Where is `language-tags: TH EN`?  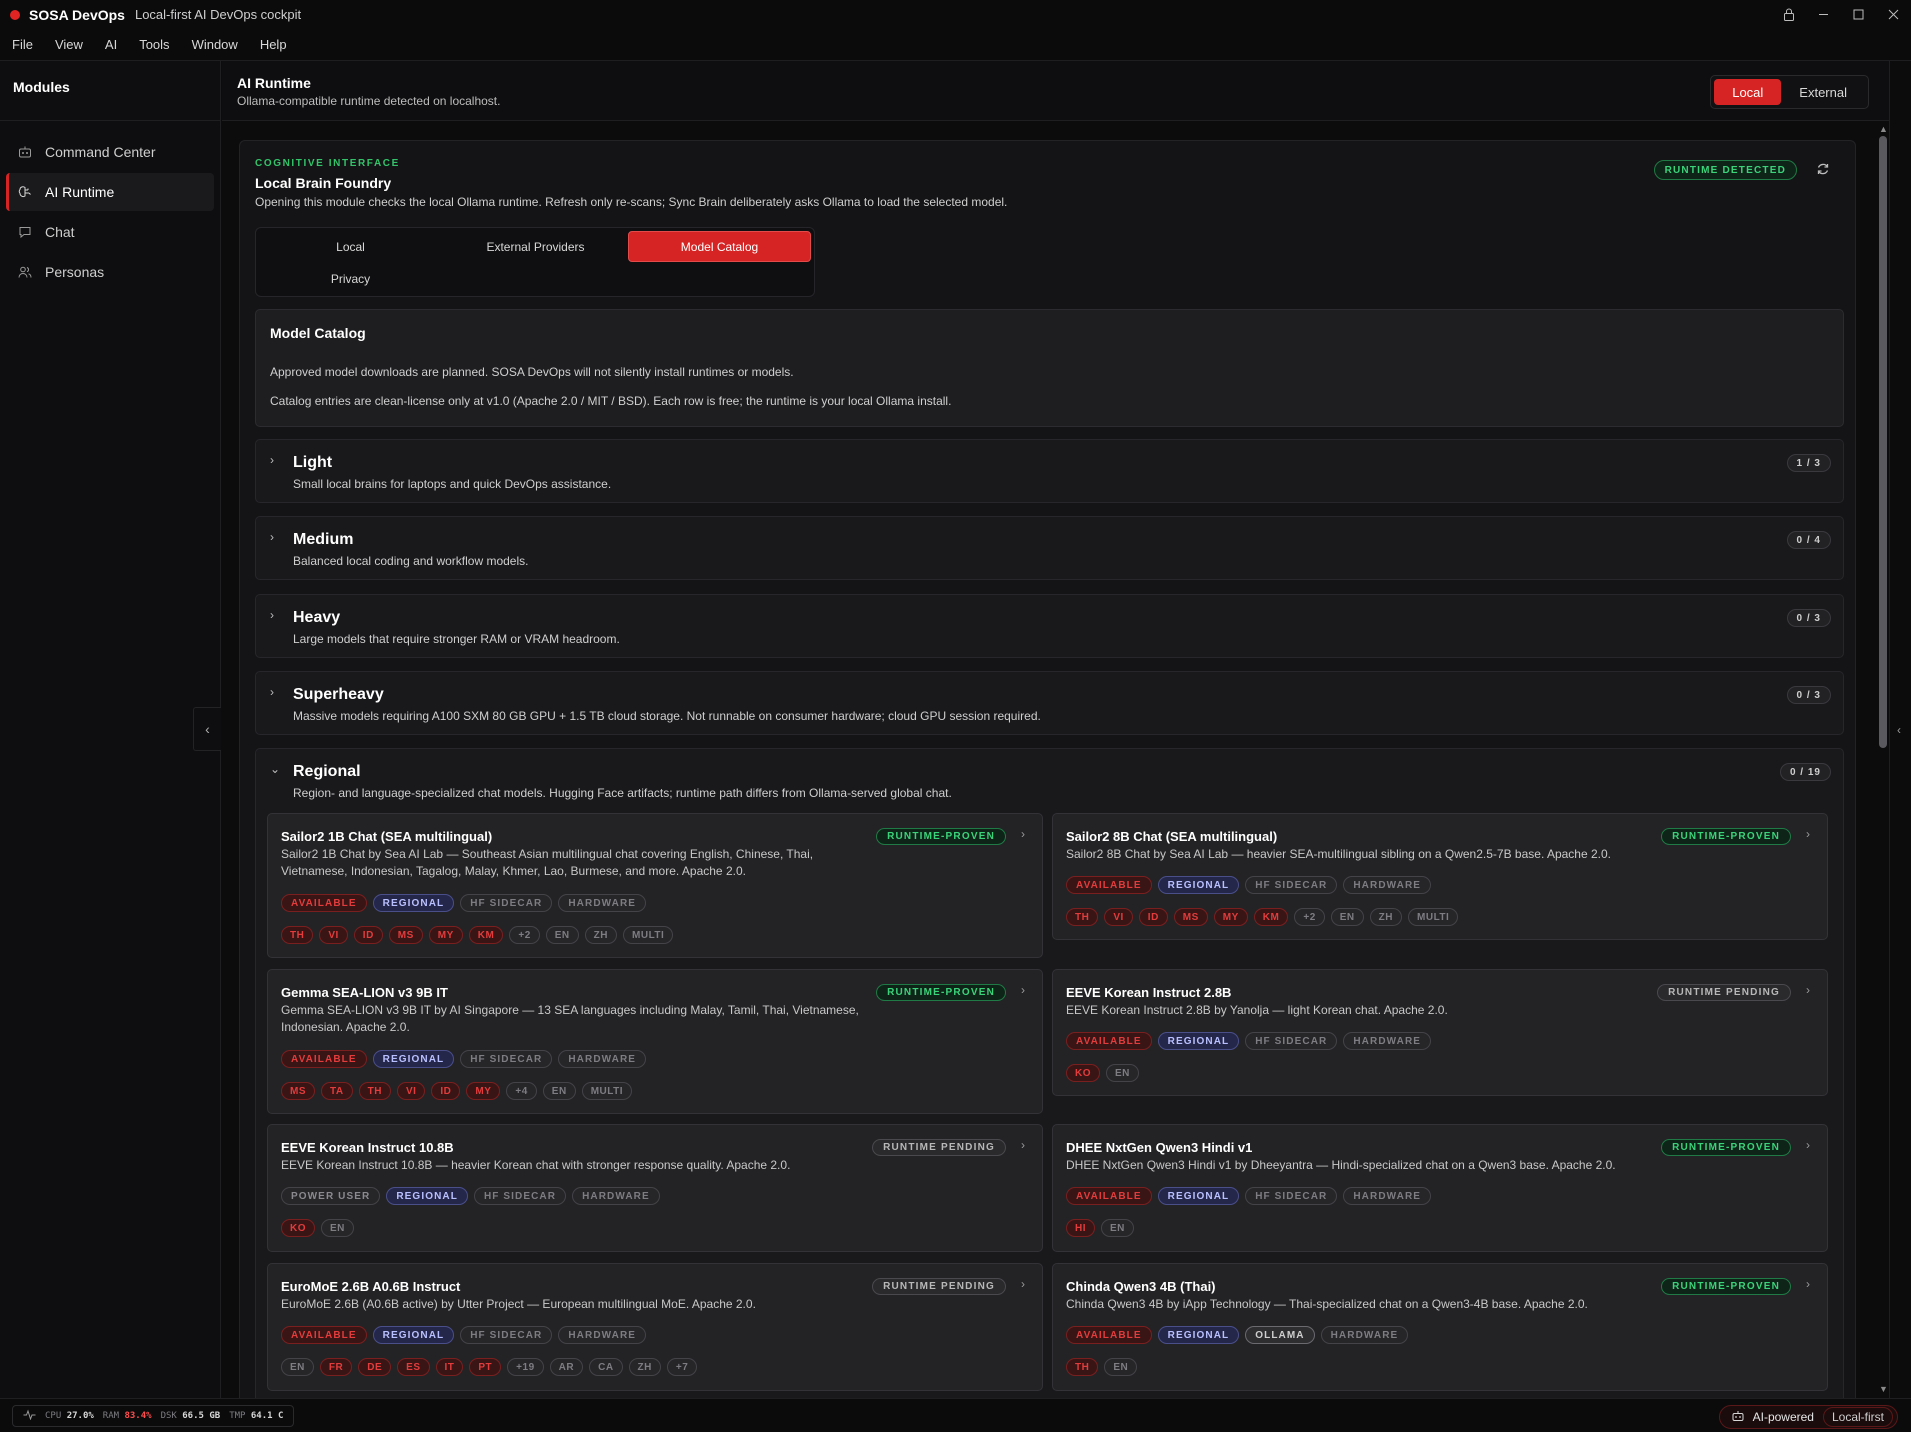
language-tags: TH EN is located at coordinates (1102, 1367).